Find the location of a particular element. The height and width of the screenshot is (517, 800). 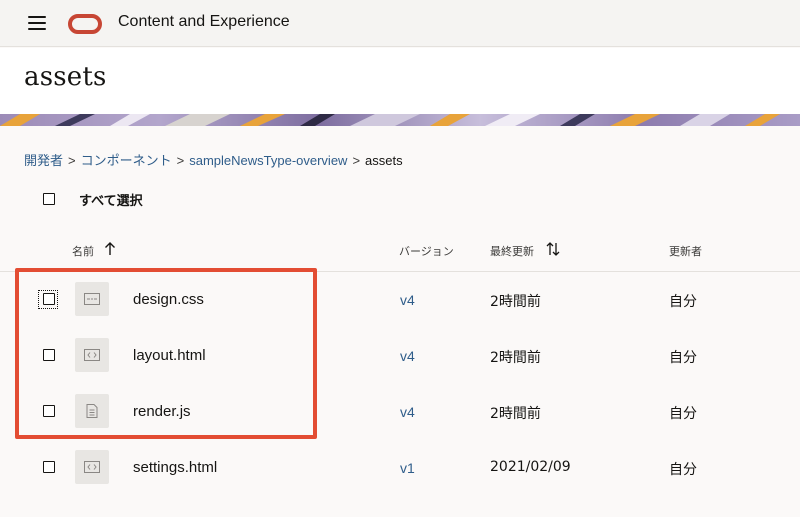

table-row: layout.html v4 2時間前 自分 is located at coordinates (400, 356).